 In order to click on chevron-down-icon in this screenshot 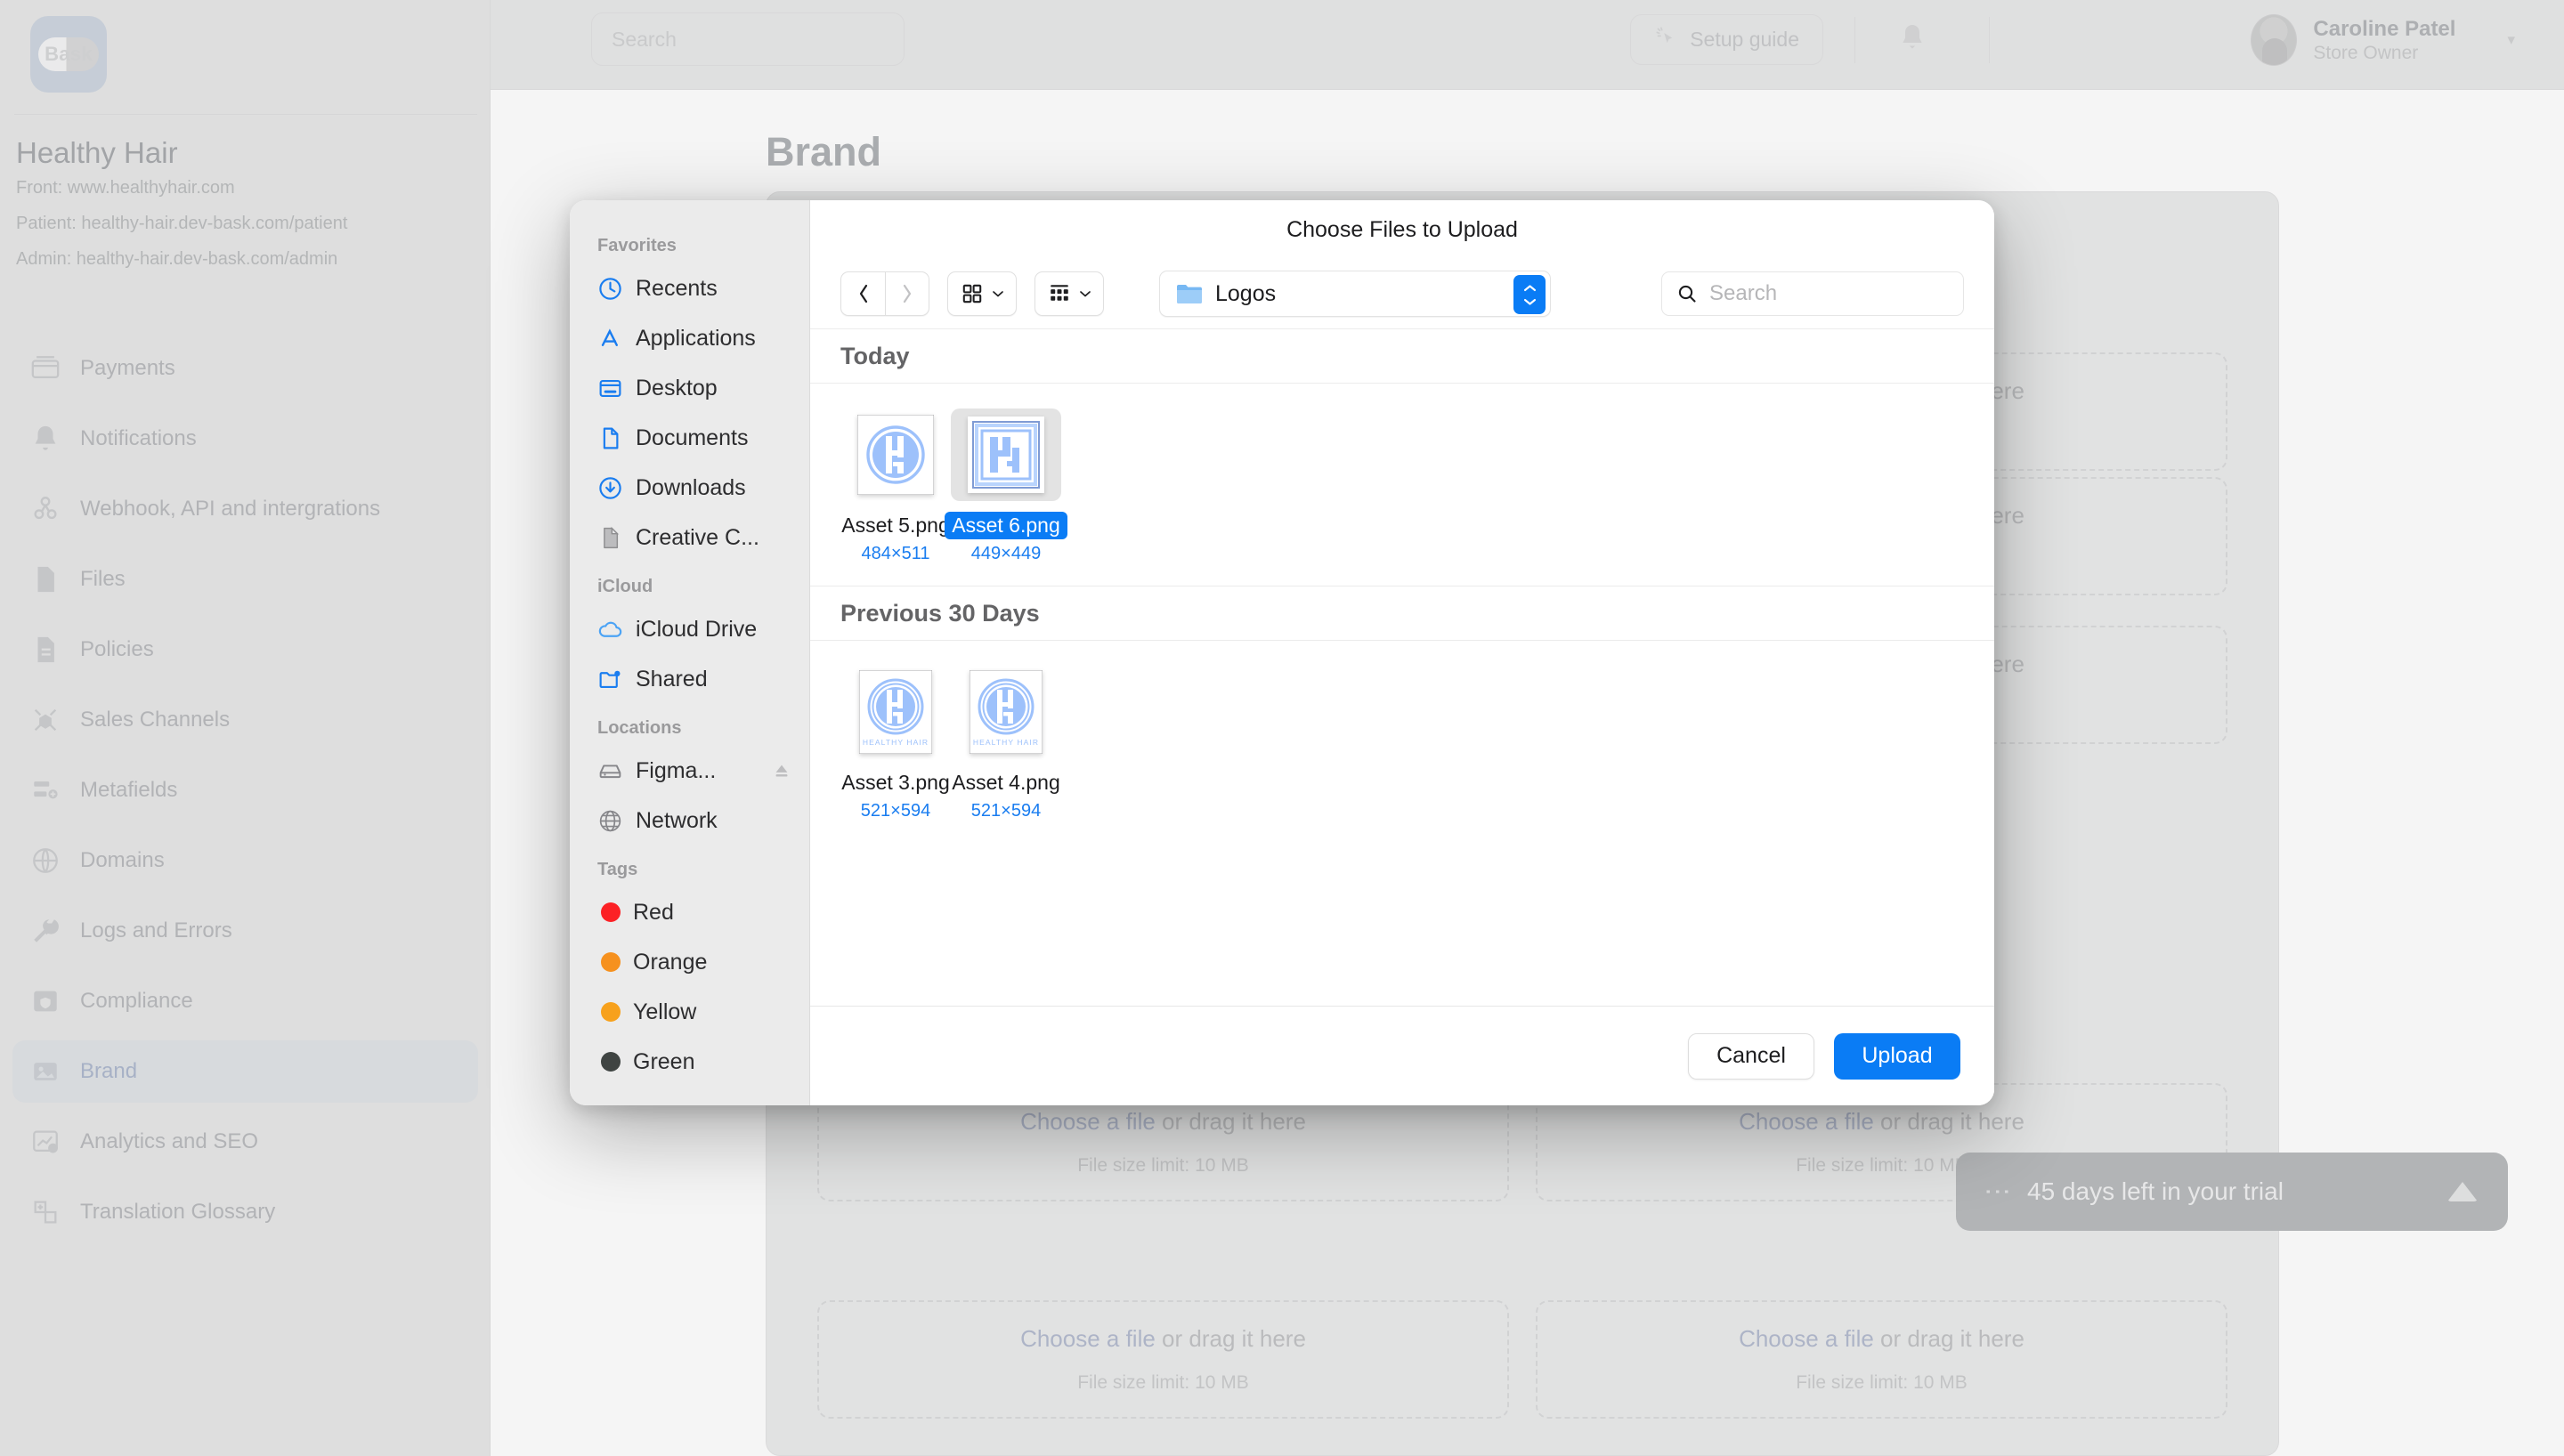, I will do `click(1085, 294)`.